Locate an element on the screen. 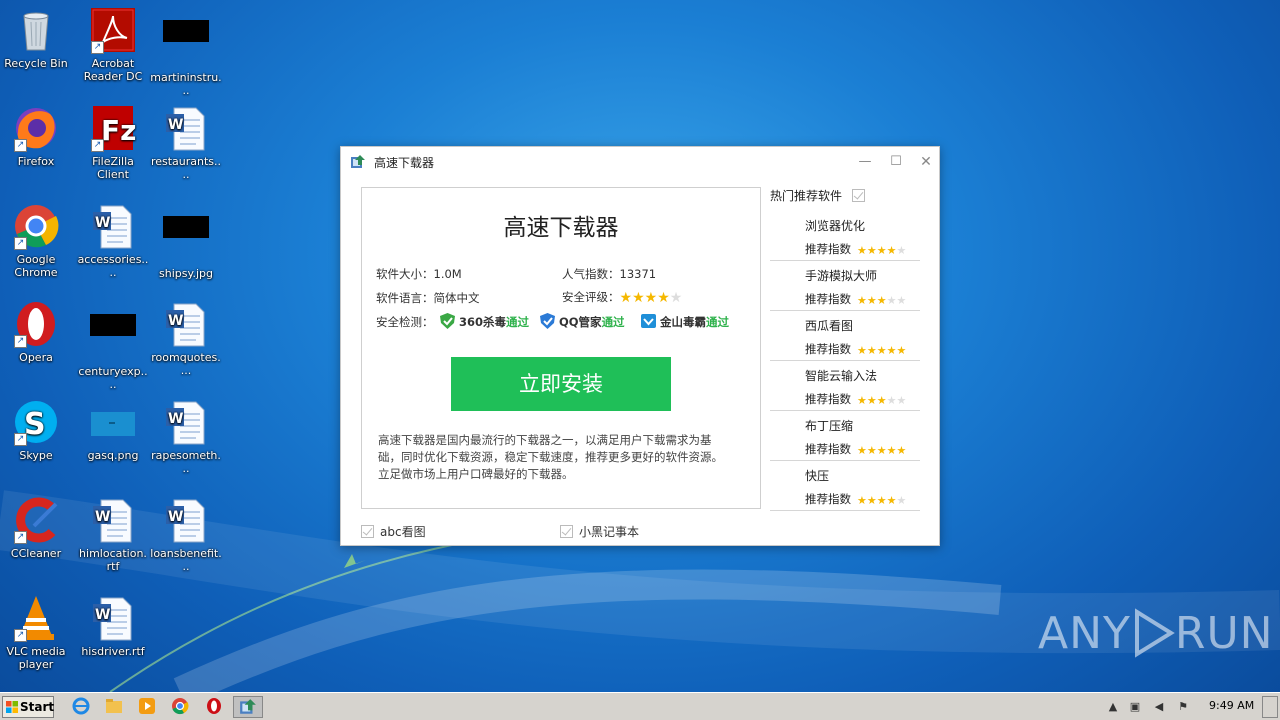  desktop-icon-filezilla-client: Fz ↗ FileZilla Client is located at coordinates (113, 142).